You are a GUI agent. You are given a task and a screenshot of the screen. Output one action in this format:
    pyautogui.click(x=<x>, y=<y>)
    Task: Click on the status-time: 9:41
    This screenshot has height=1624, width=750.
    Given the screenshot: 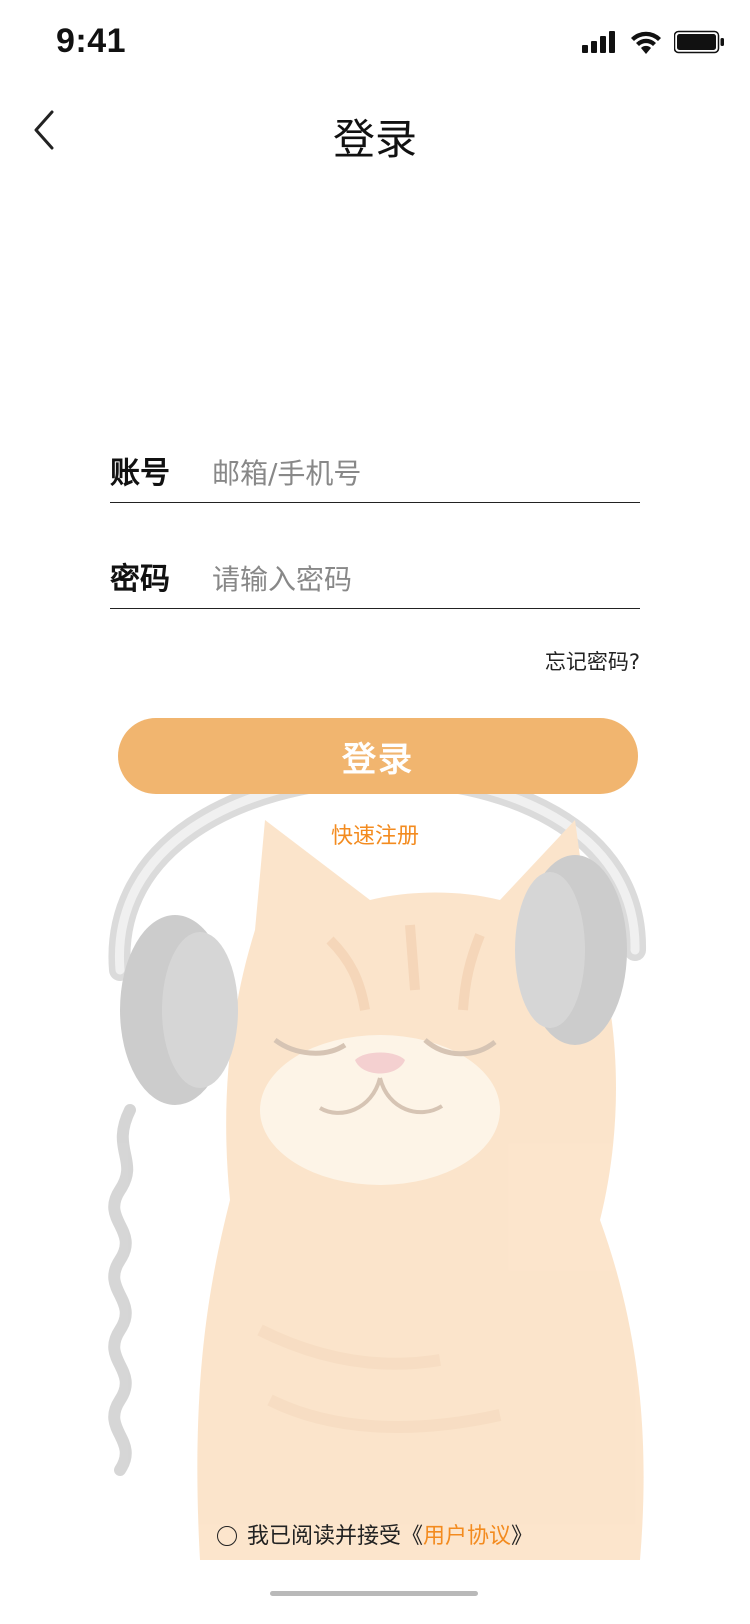 What is the action you would take?
    pyautogui.click(x=91, y=41)
    